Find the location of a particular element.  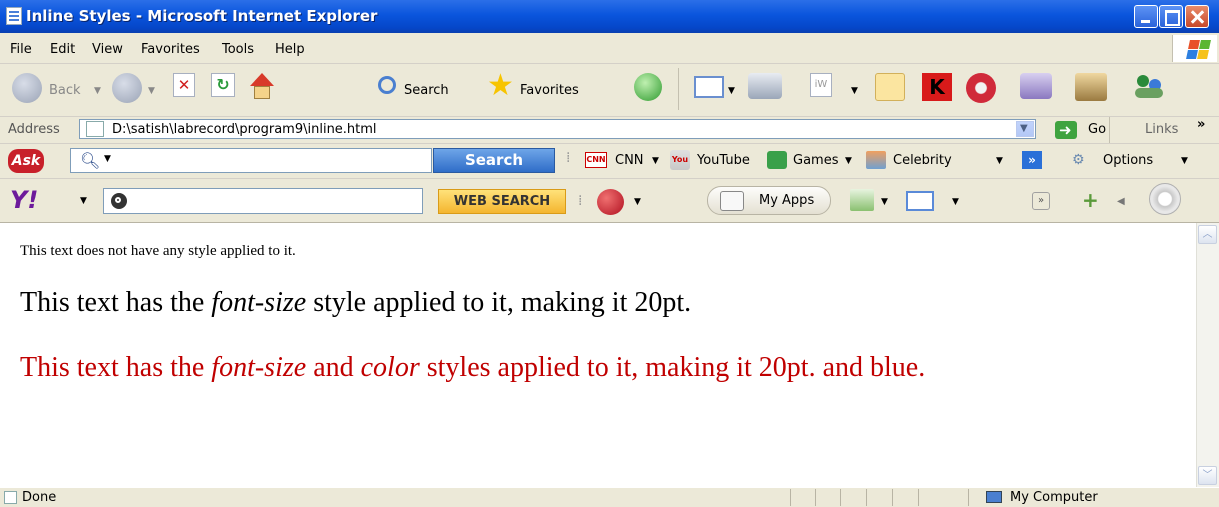

edit-icon: iW is located at coordinates (821, 85).